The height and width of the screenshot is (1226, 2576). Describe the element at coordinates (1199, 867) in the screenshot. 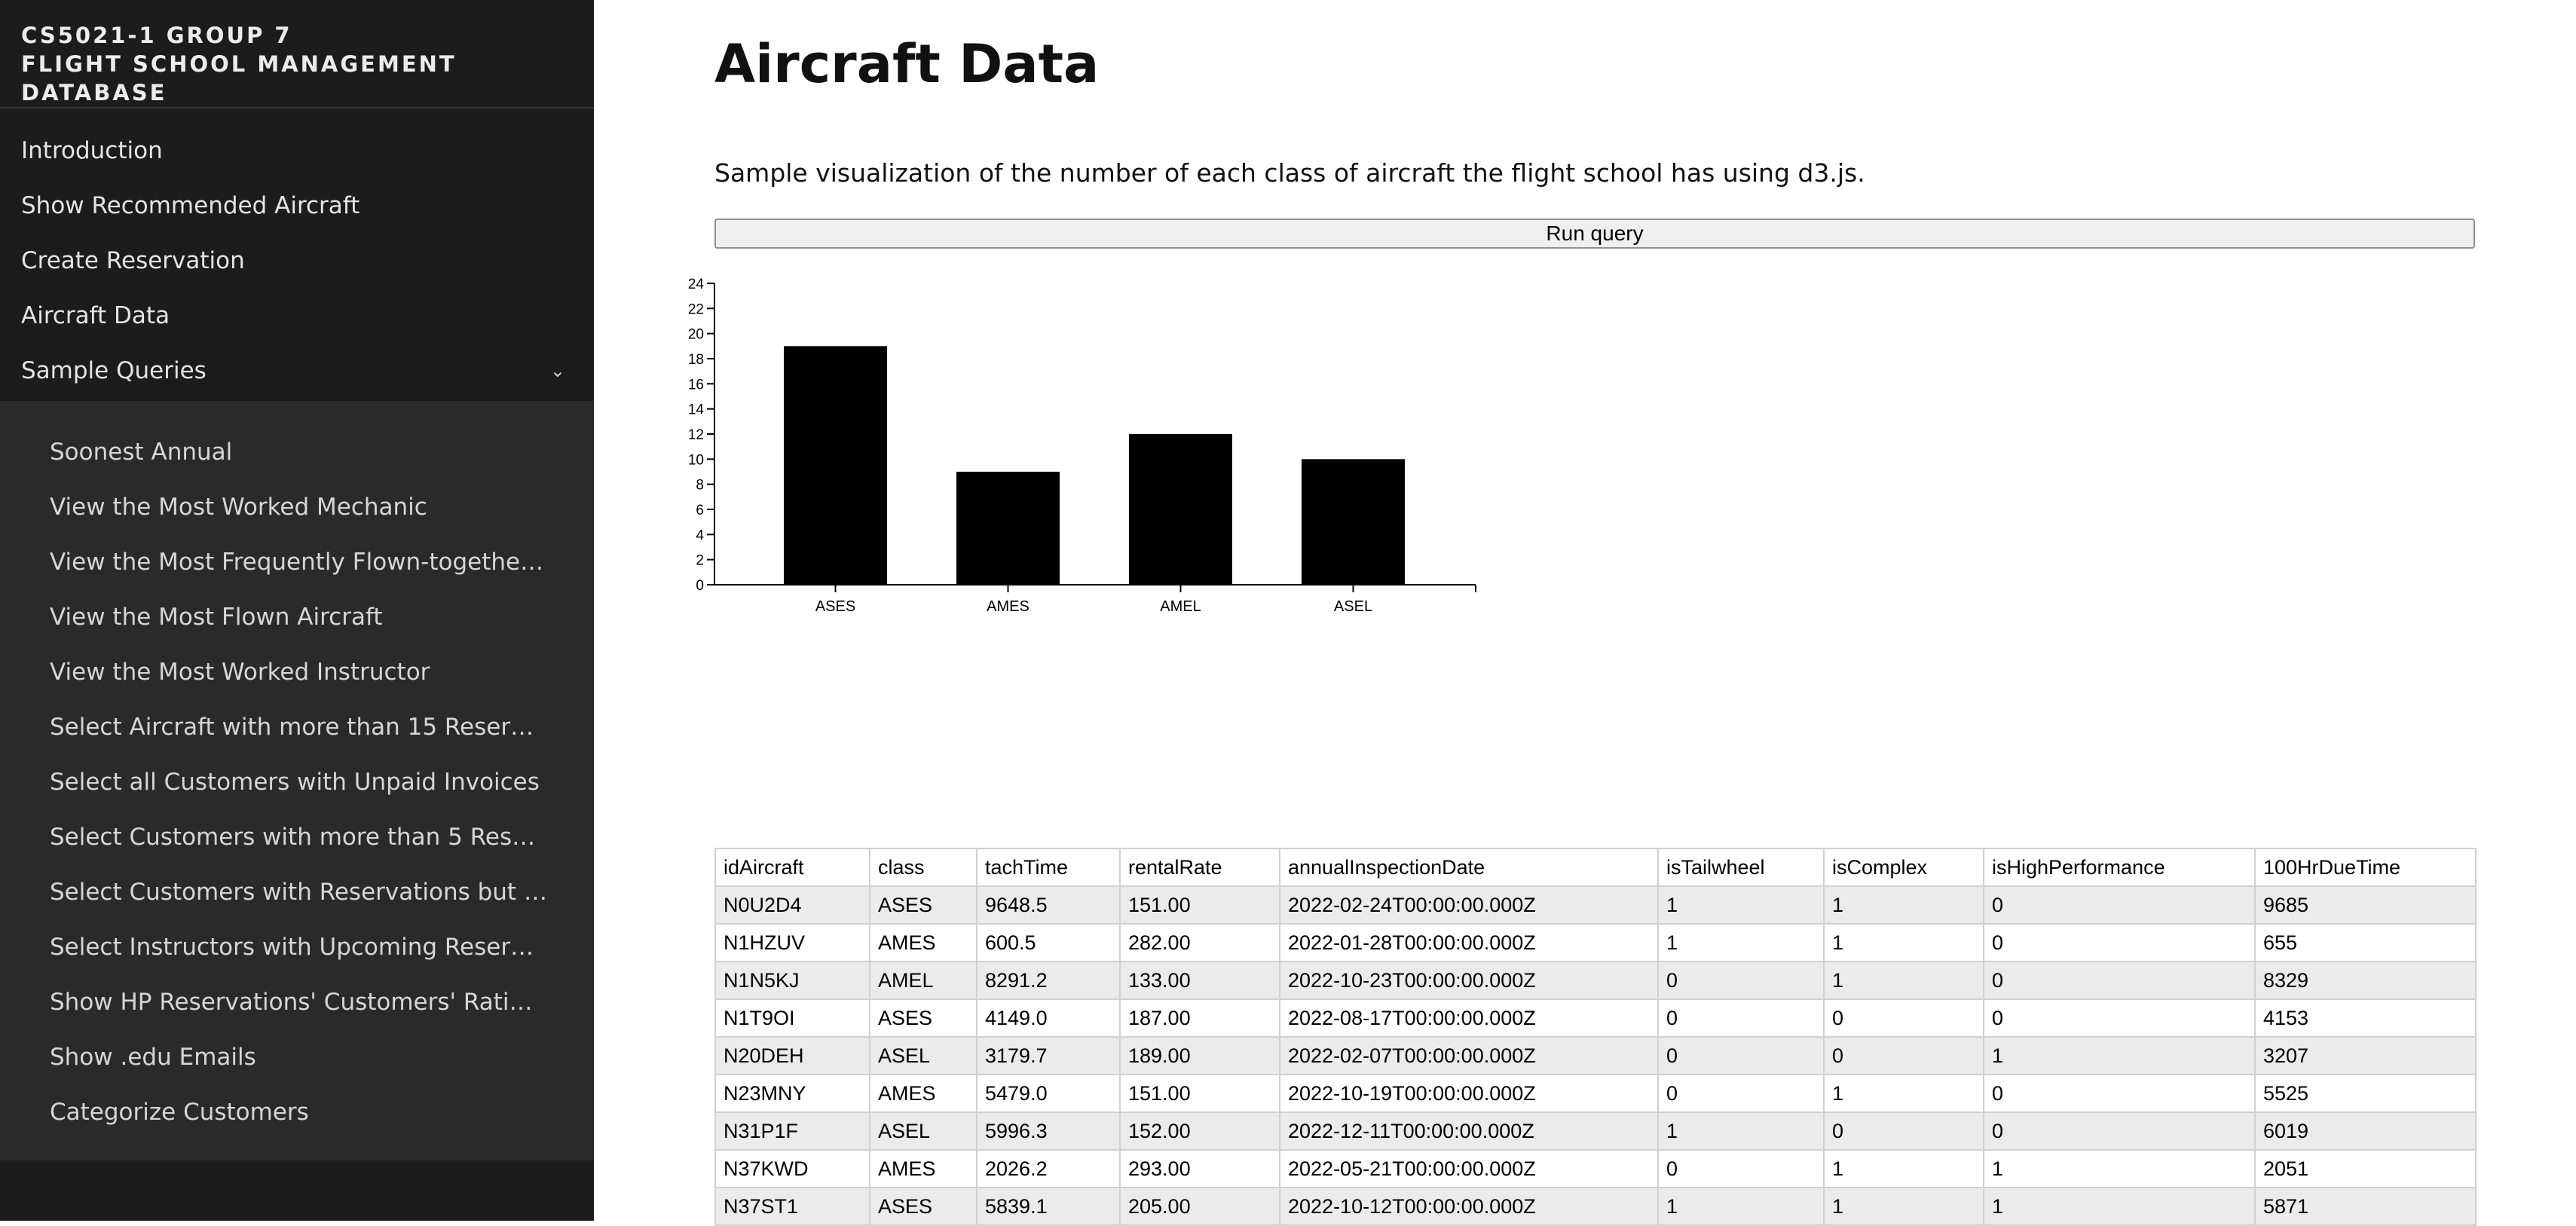

I see `column-header: rentalRate` at that location.